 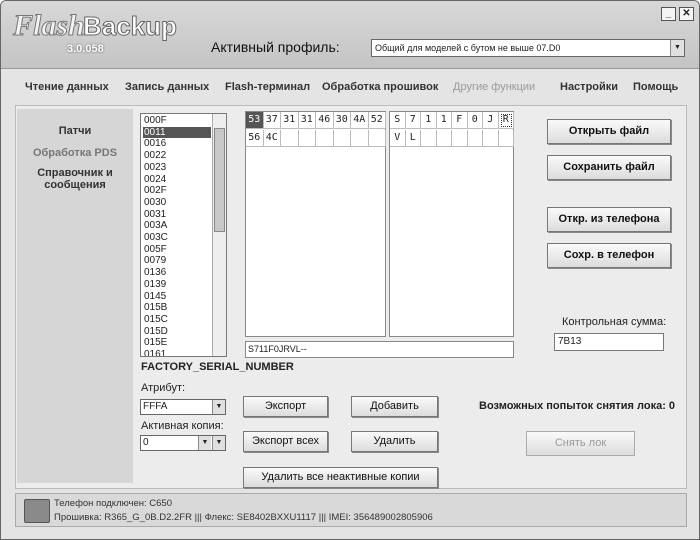 What do you see at coordinates (267, 87) in the screenshot?
I see `menu-flash-terminal: Flash-терминал` at bounding box center [267, 87].